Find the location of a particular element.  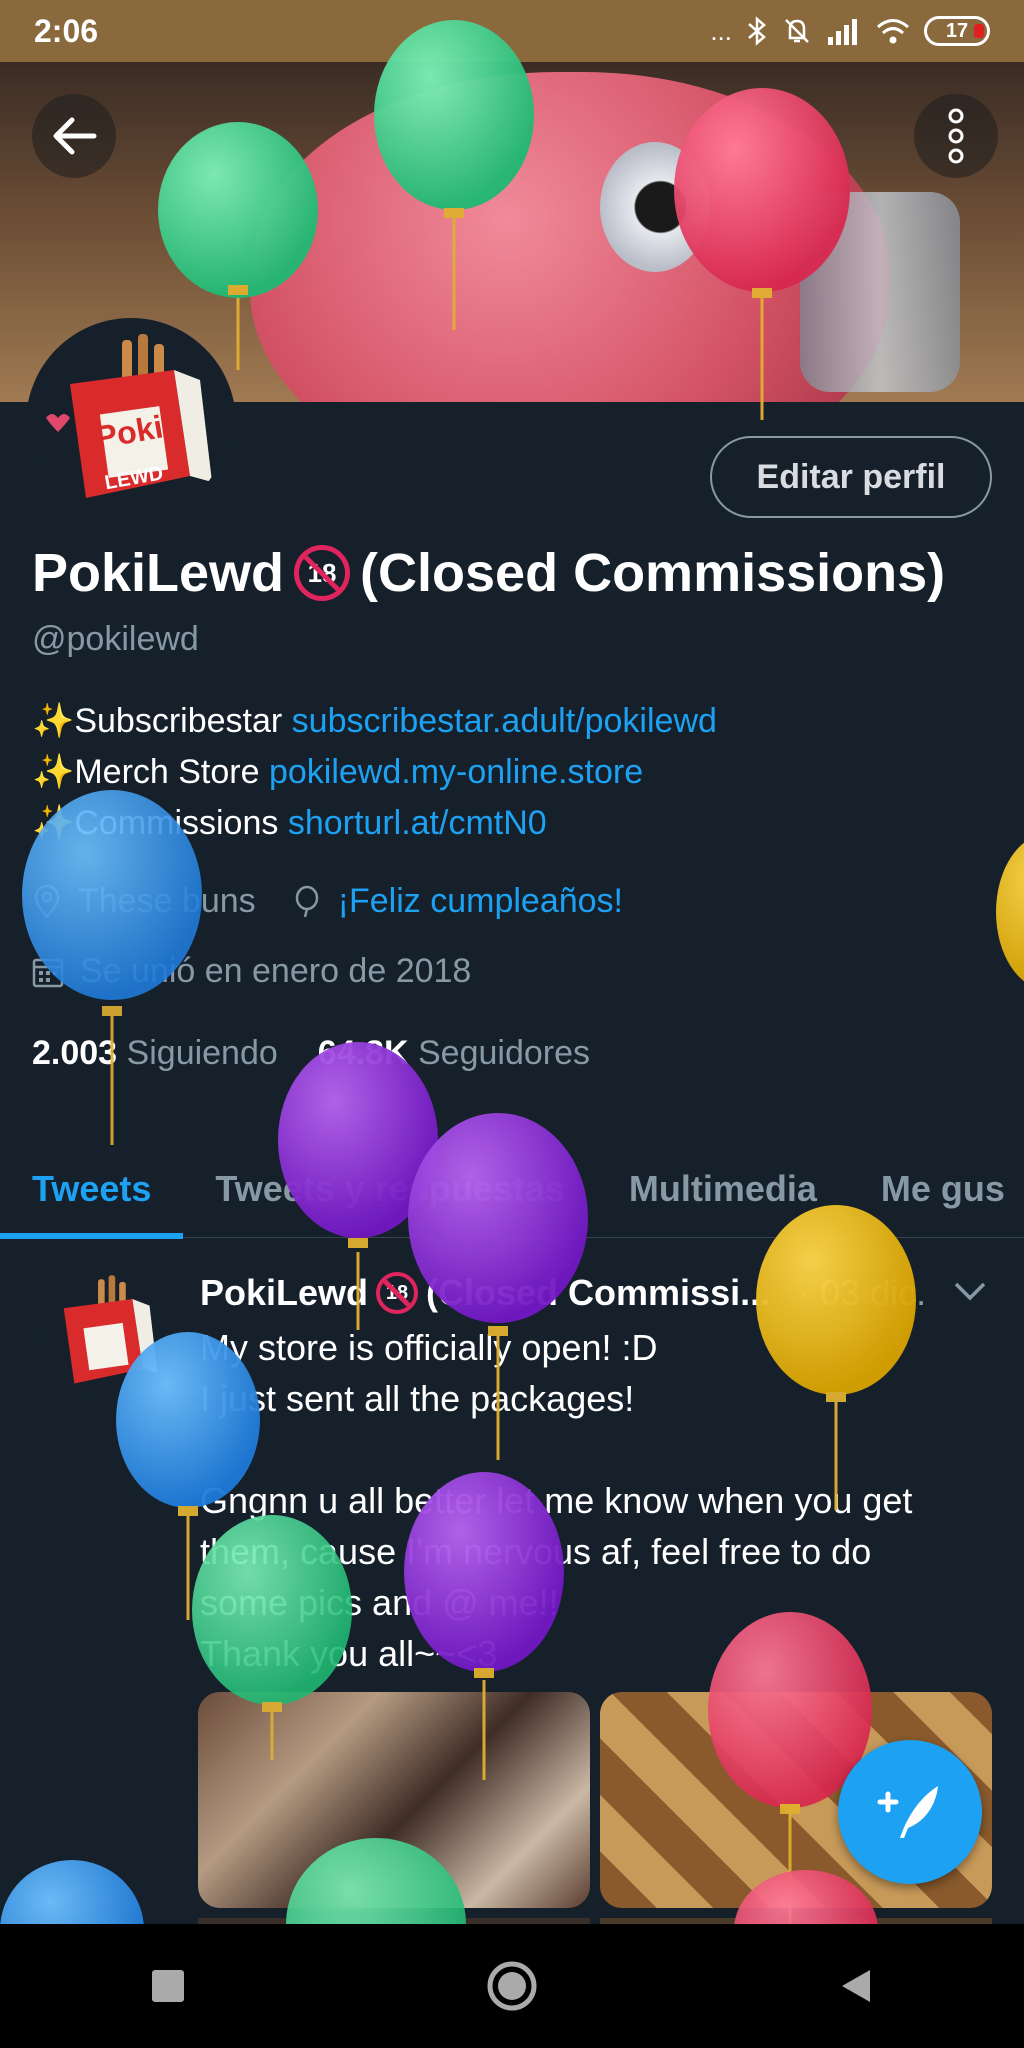

profile-name: PokiLewd 18 (Closed Commissions) is located at coordinates (488, 573).